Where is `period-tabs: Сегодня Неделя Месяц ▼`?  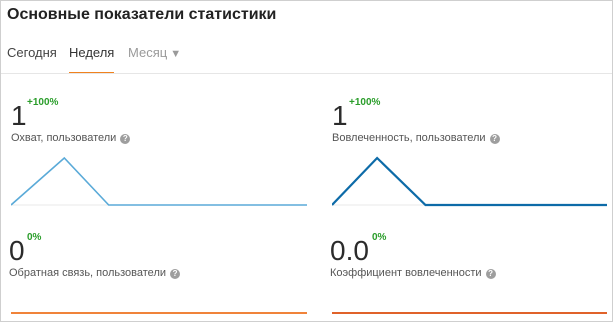 period-tabs: Сегодня Неделя Месяц ▼ is located at coordinates (306, 58).